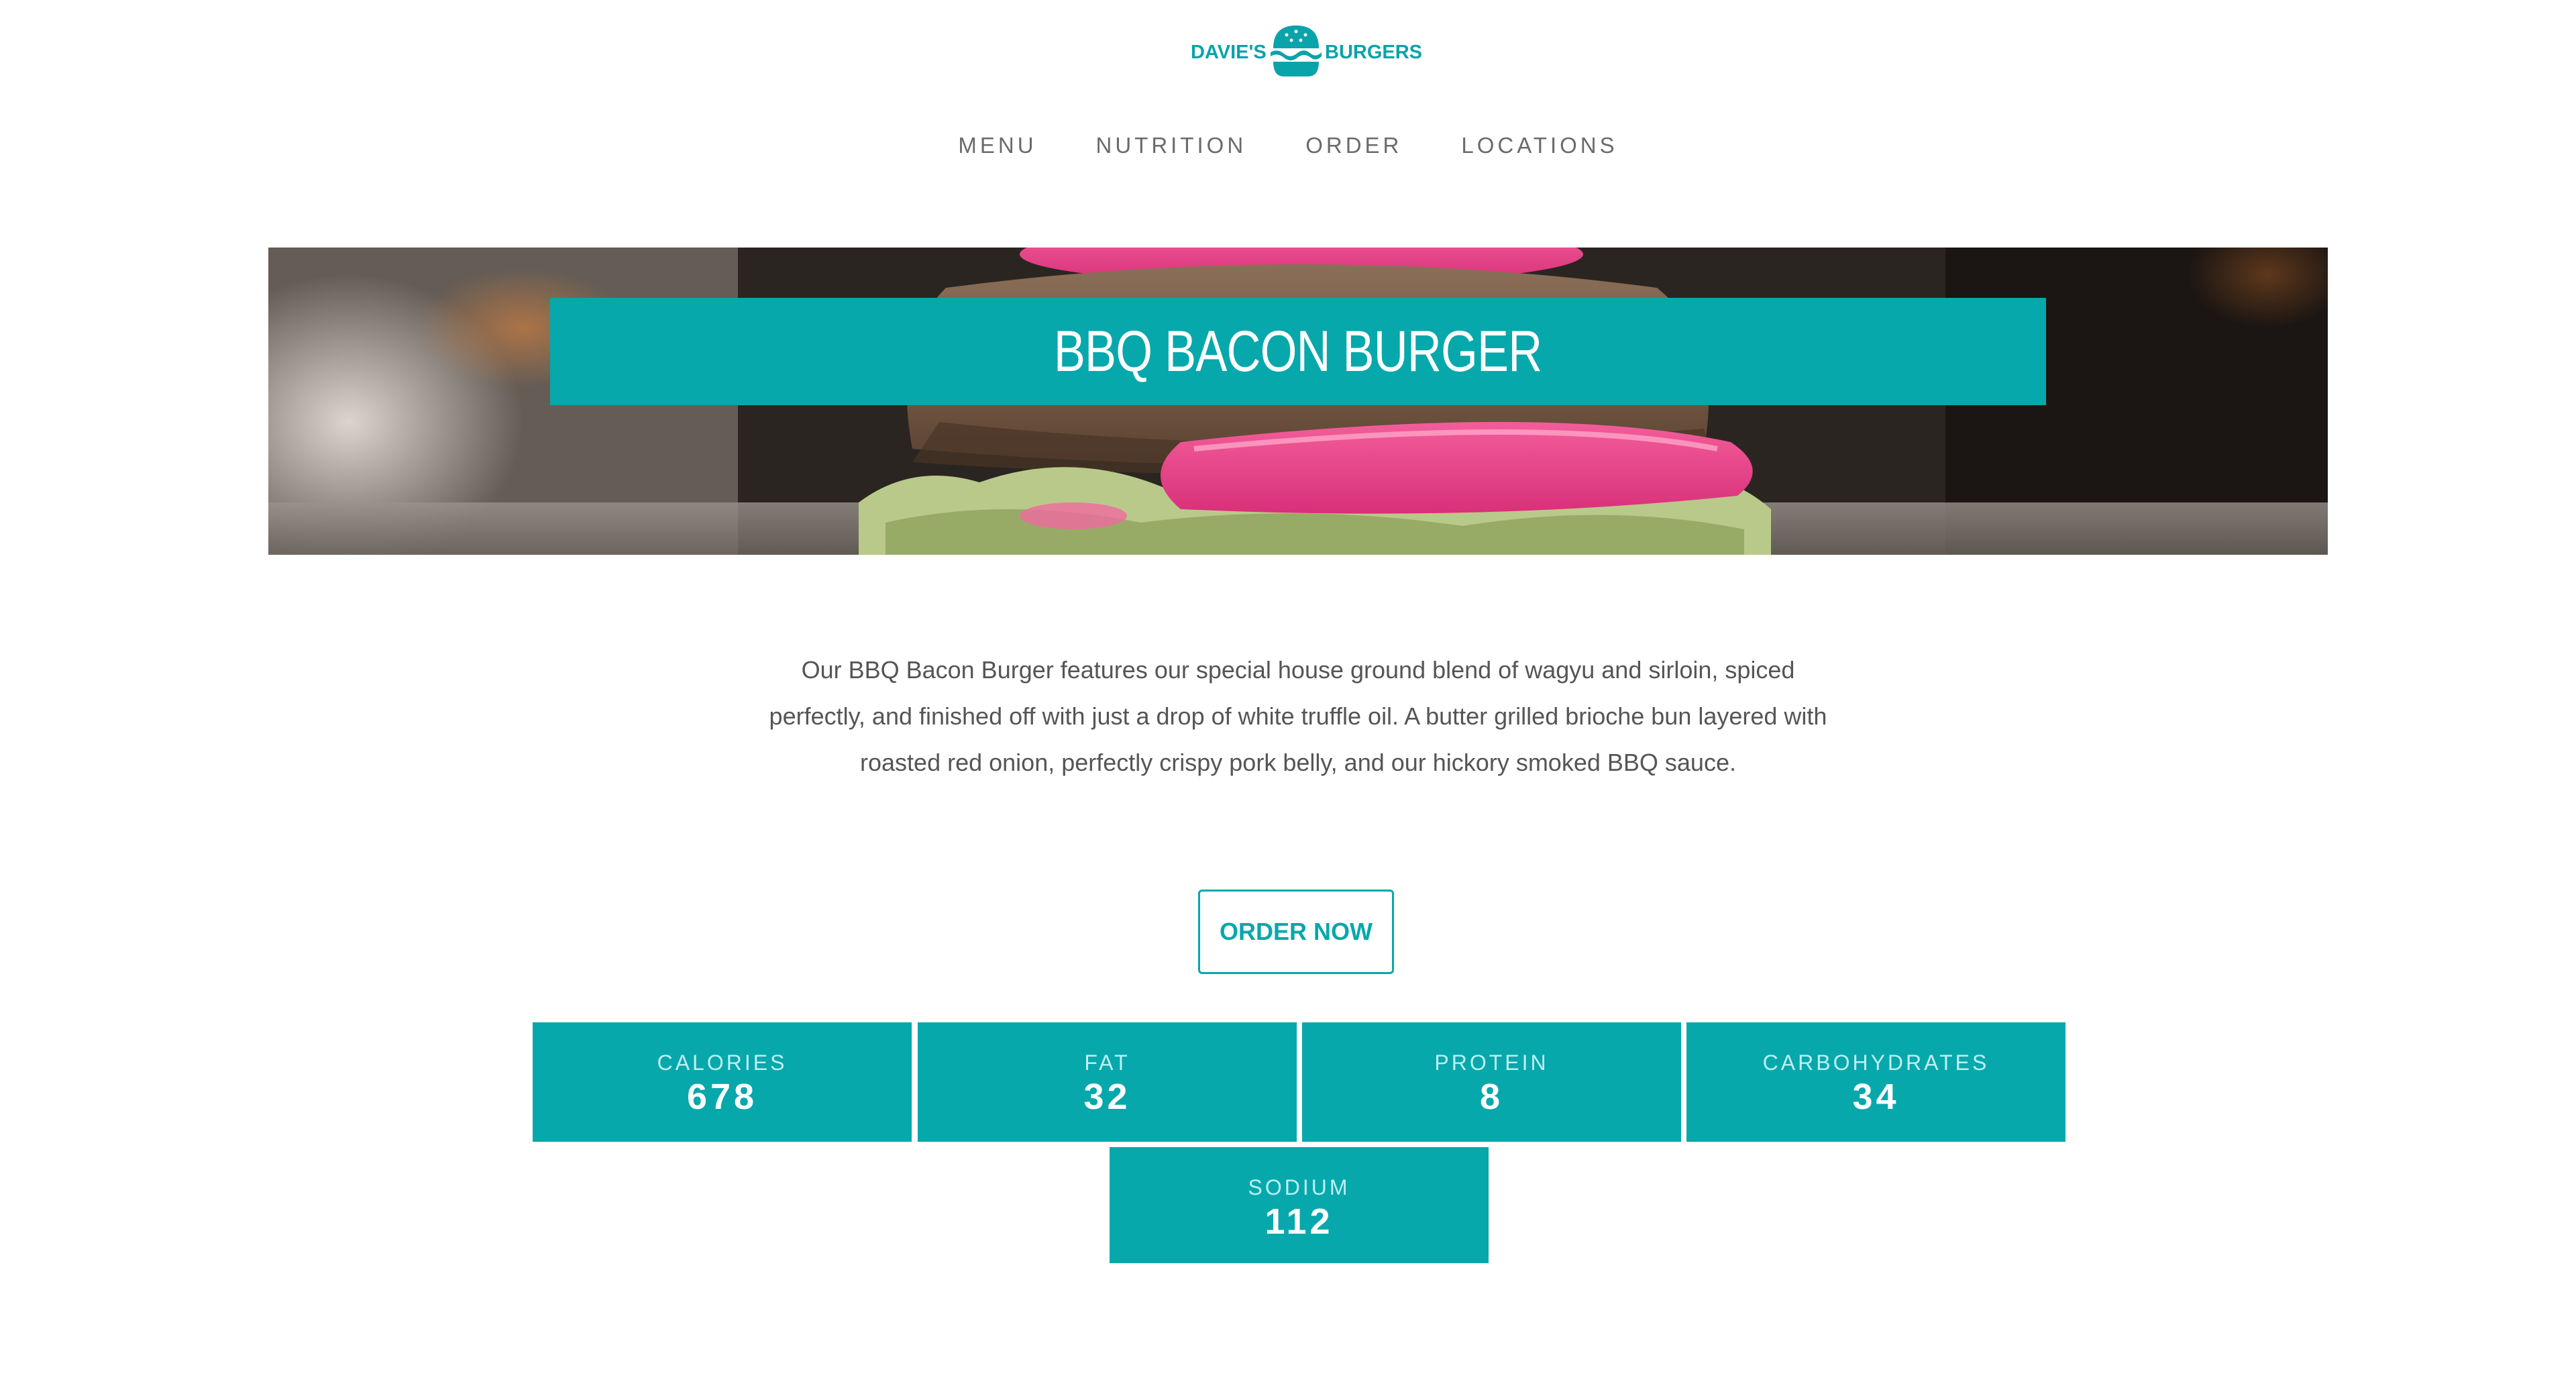  I want to click on nutrition-value: 8, so click(1491, 1097).